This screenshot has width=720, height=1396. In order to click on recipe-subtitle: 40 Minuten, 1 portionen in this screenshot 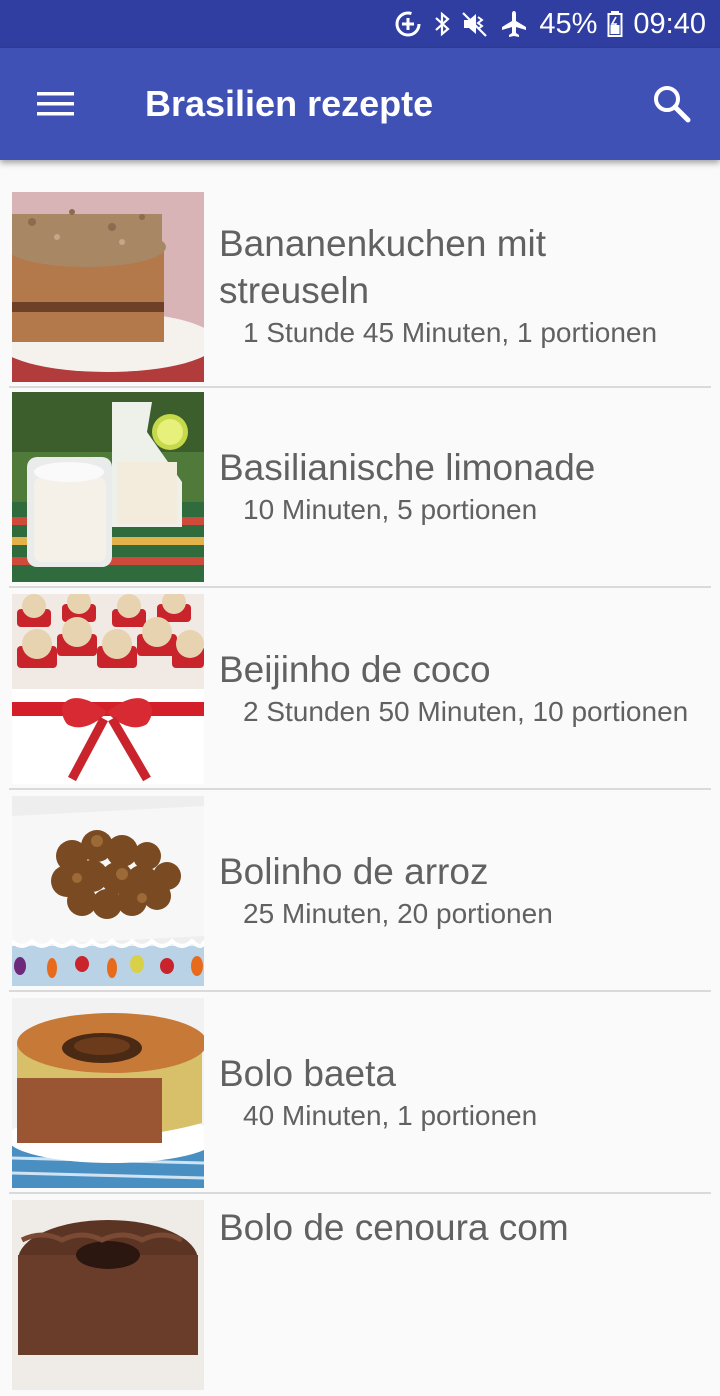, I will do `click(390, 1115)`.